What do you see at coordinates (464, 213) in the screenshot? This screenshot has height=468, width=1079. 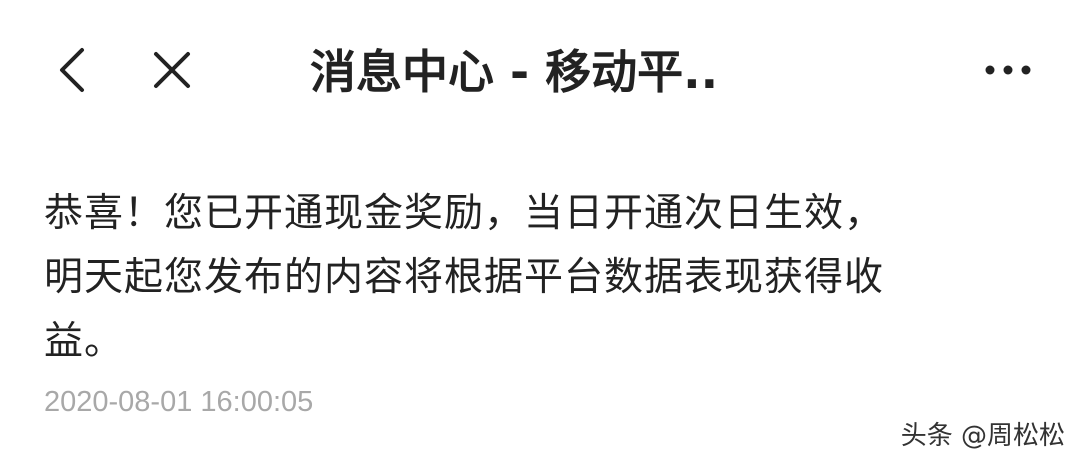 I see `message-line: 恭喜！您已开通现金奖励，当日开通次日生效，` at bounding box center [464, 213].